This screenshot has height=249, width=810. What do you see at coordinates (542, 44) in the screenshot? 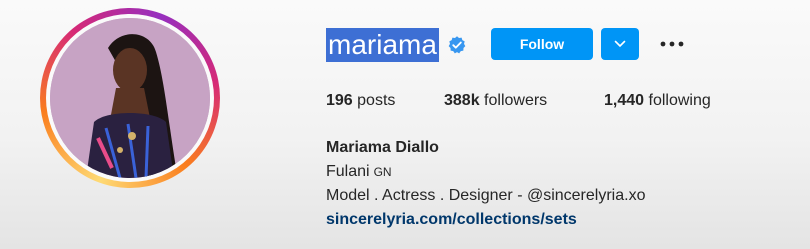
I see `follow-button: Follow` at bounding box center [542, 44].